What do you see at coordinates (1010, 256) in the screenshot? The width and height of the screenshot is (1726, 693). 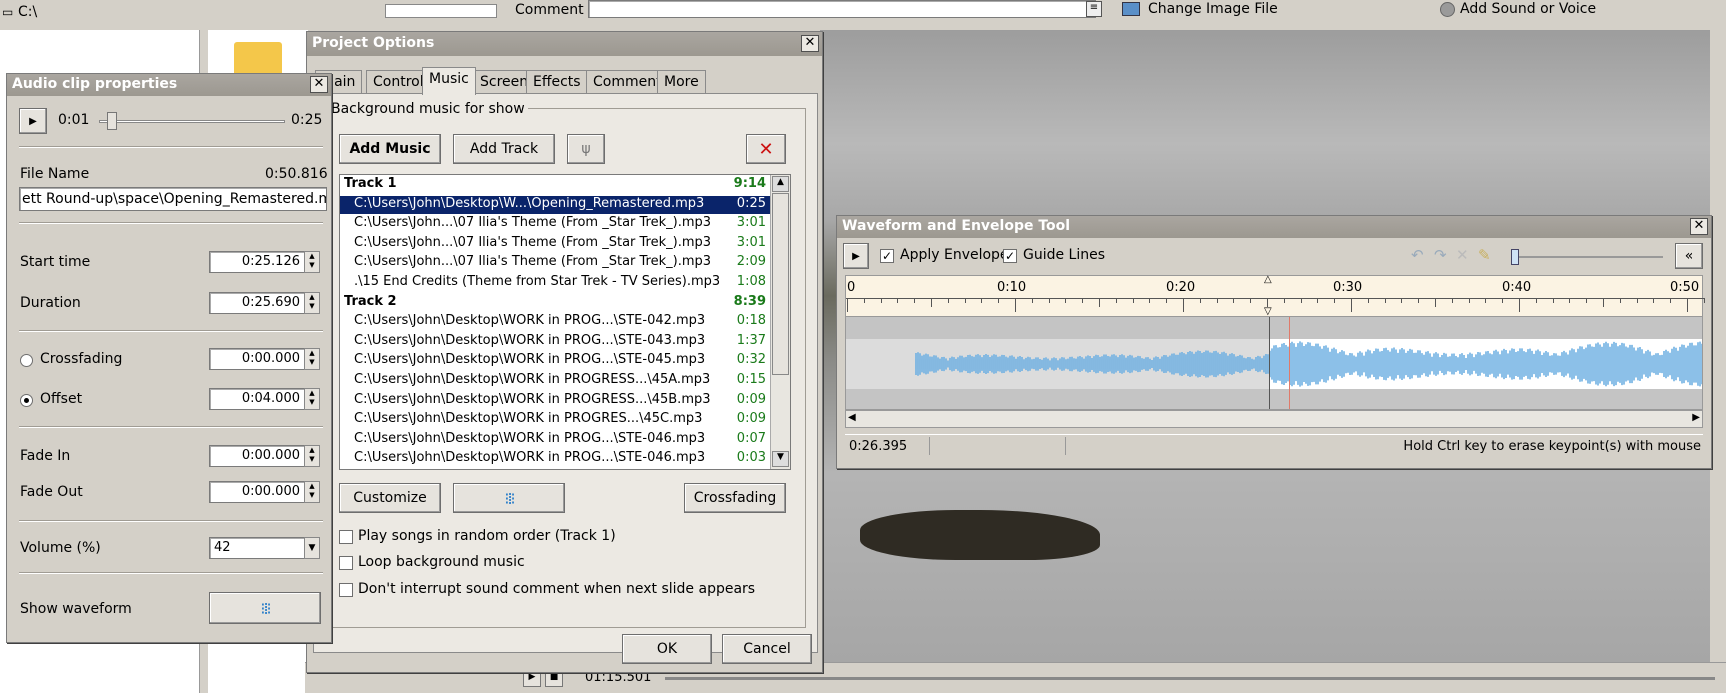 I see `guide-lines-checkbox: ✓` at bounding box center [1010, 256].